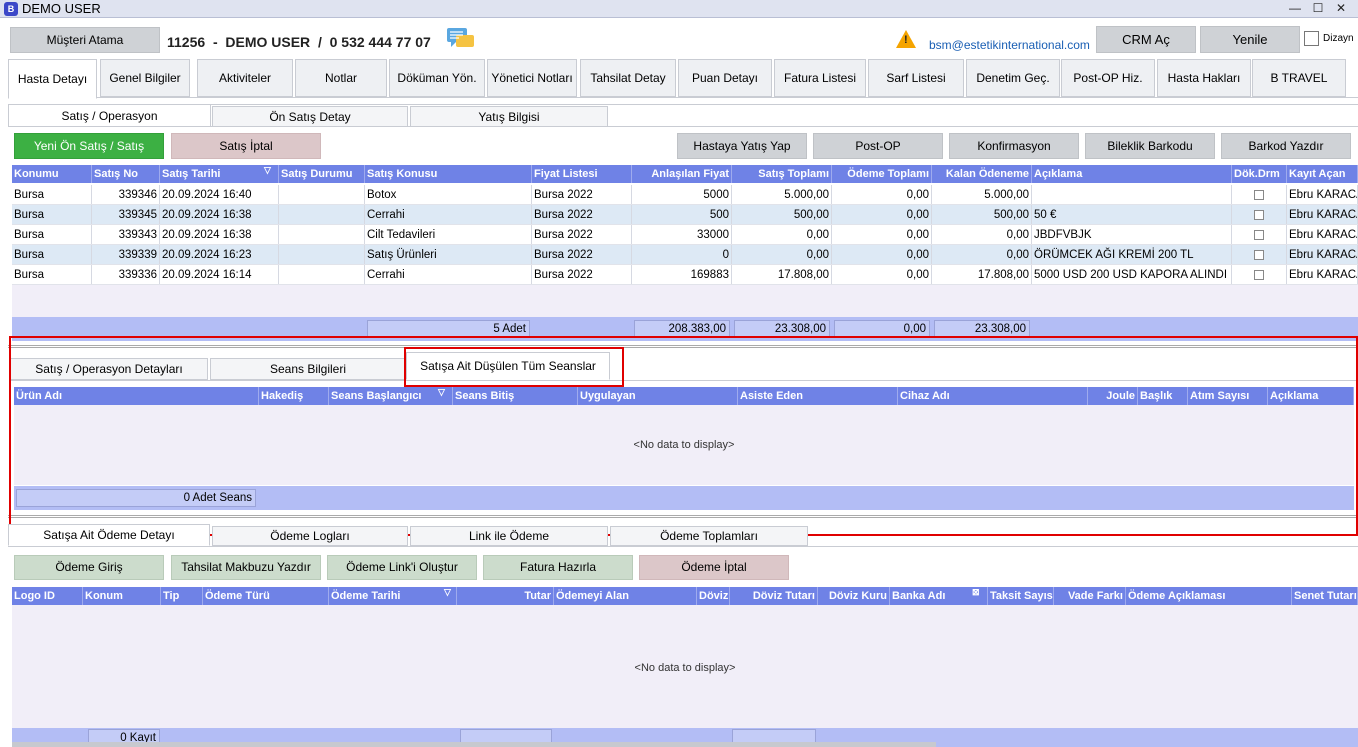  What do you see at coordinates (709, 536) in the screenshot?
I see `payment-tab-4: Ödeme Toplamları` at bounding box center [709, 536].